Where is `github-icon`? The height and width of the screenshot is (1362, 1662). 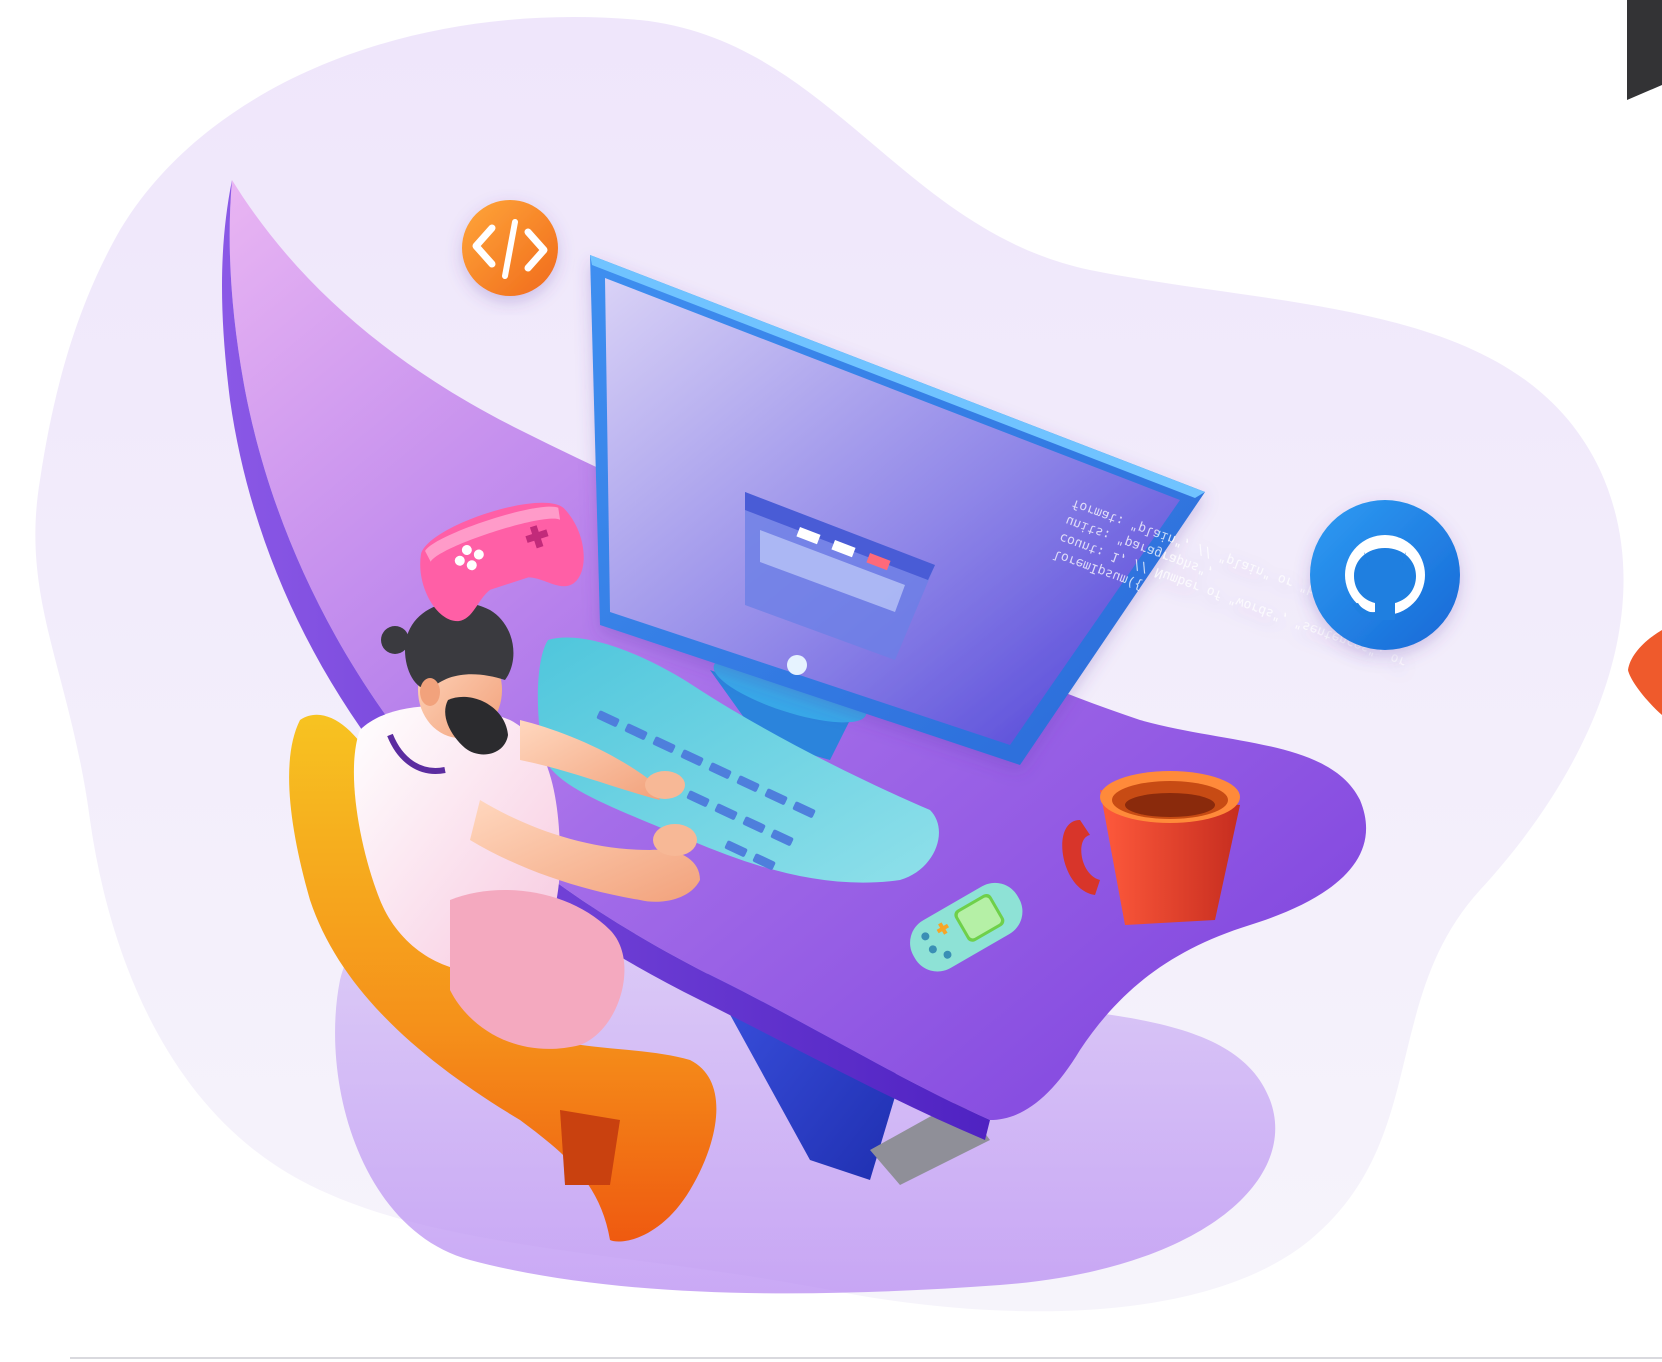
github-icon is located at coordinates (1385, 575).